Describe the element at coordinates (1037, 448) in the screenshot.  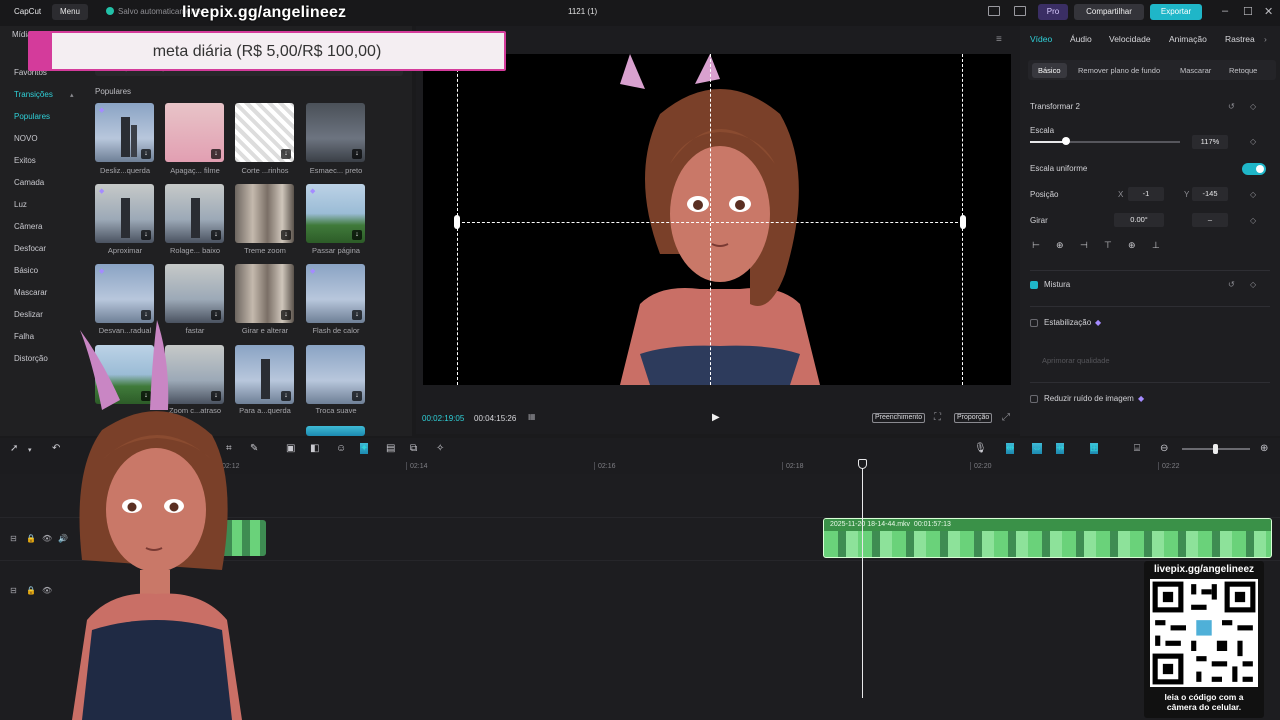
I see `link-icon: ⇔` at that location.